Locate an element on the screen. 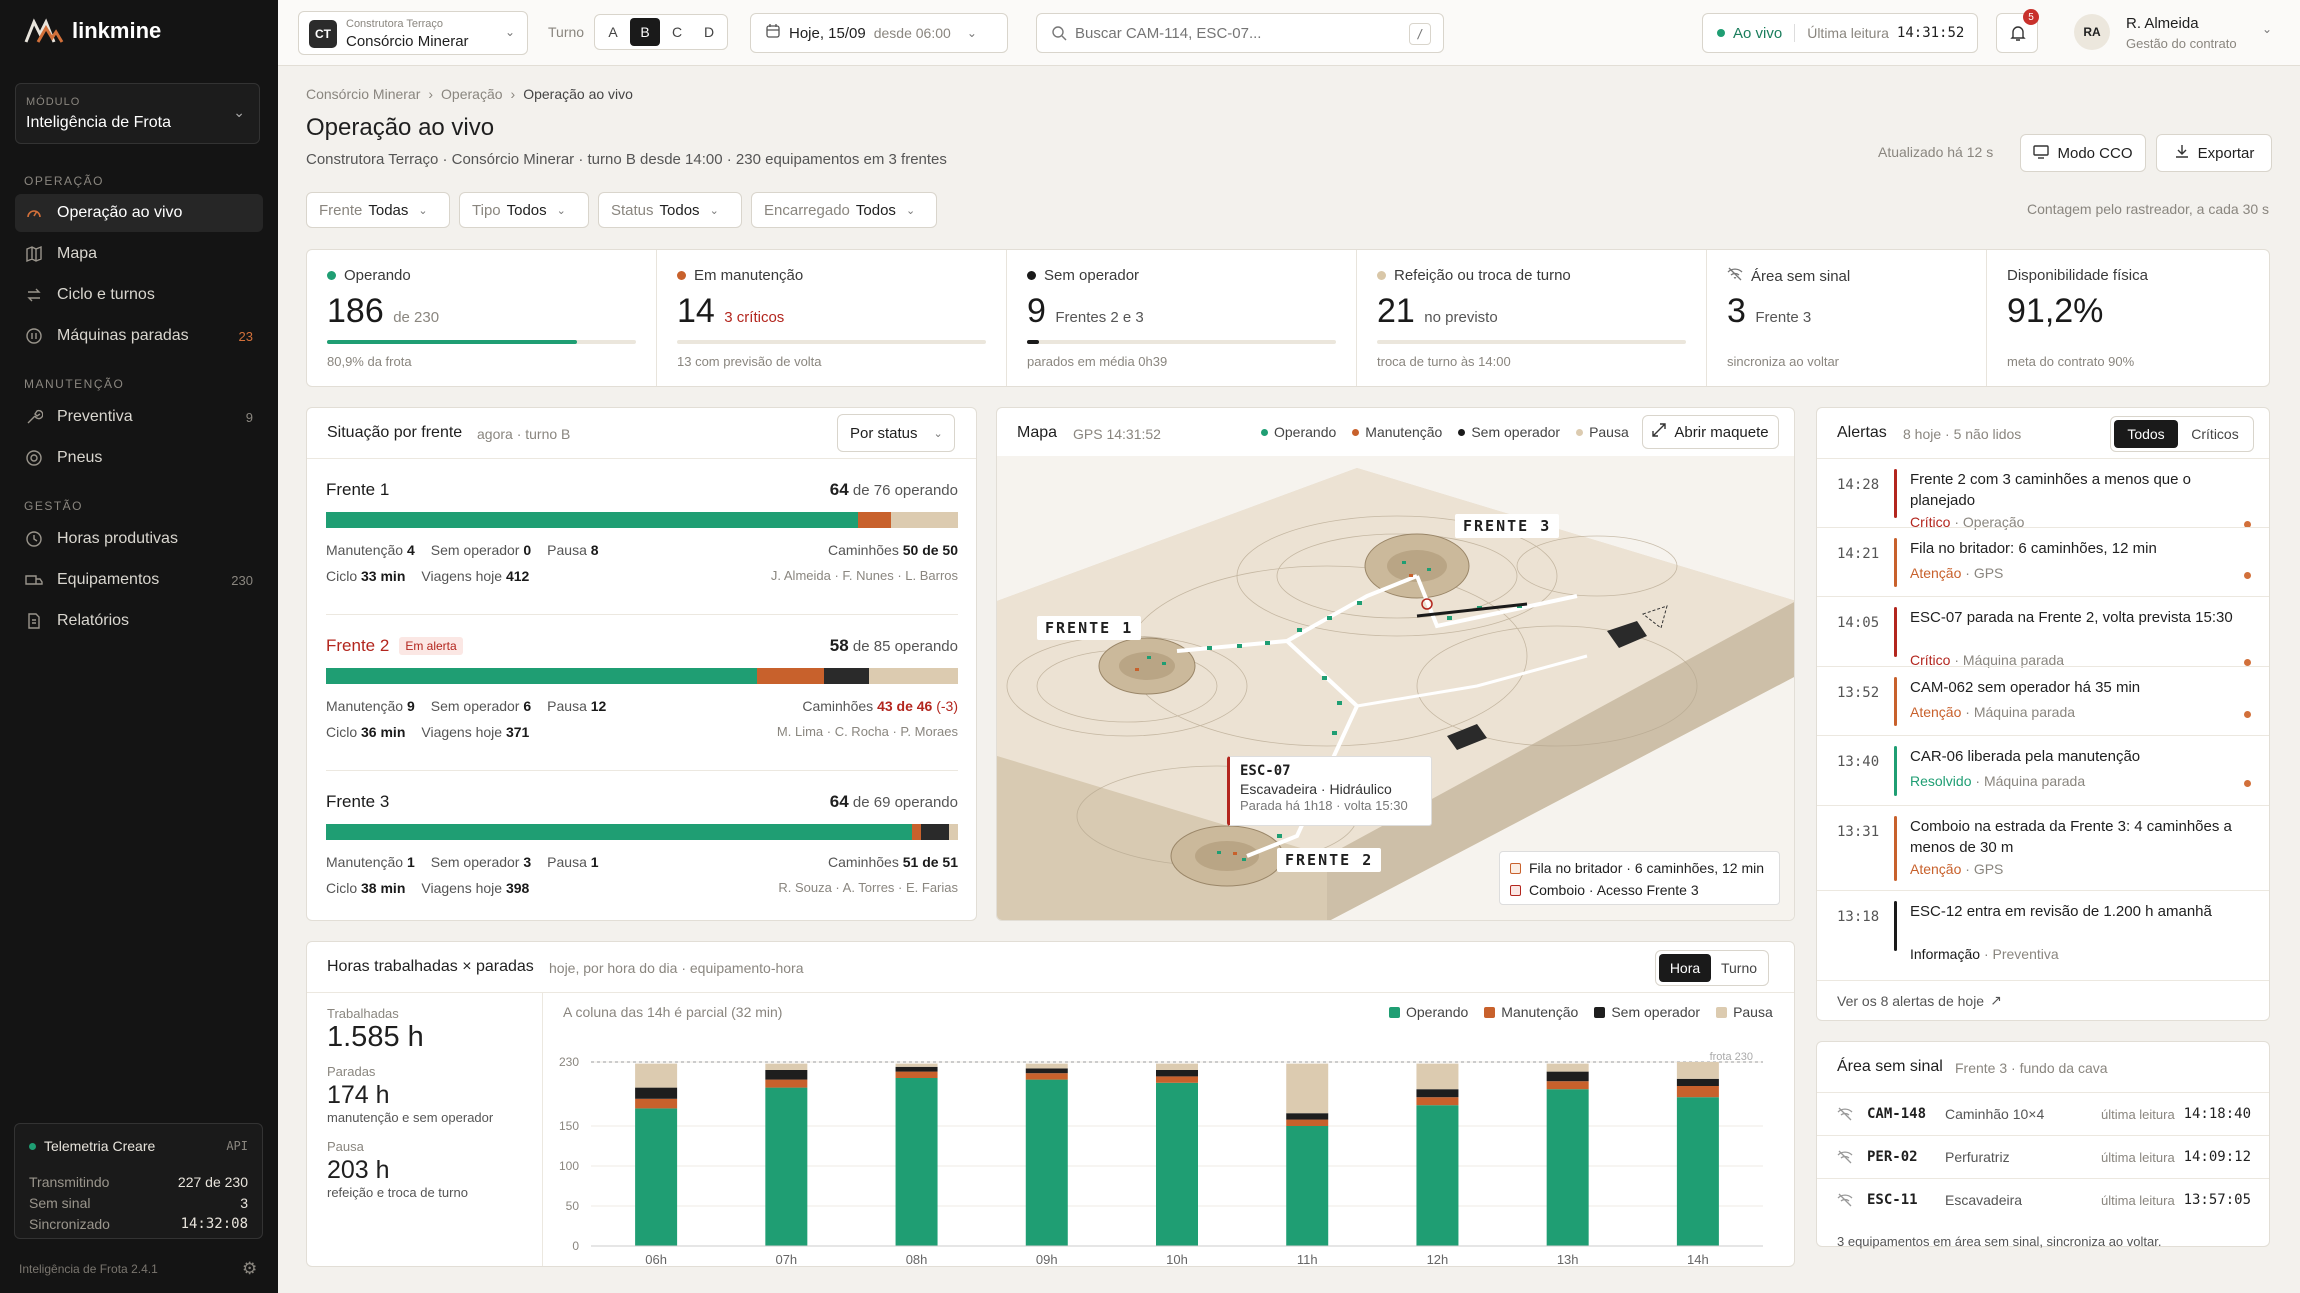 Image resolution: width=2300 pixels, height=1293 pixels. trucks-value: 43 de 46 is located at coordinates (905, 706).